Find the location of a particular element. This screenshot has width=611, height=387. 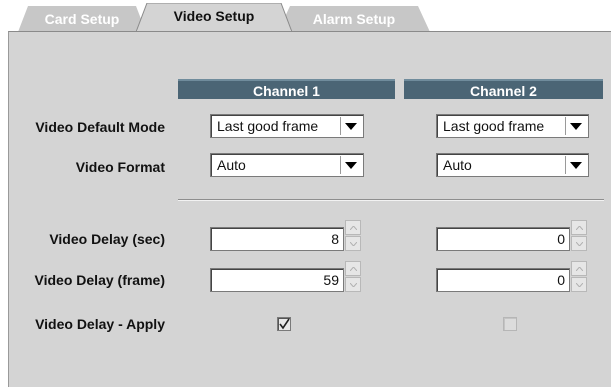

tab-video-setup: Video Setup is located at coordinates (214, 17).